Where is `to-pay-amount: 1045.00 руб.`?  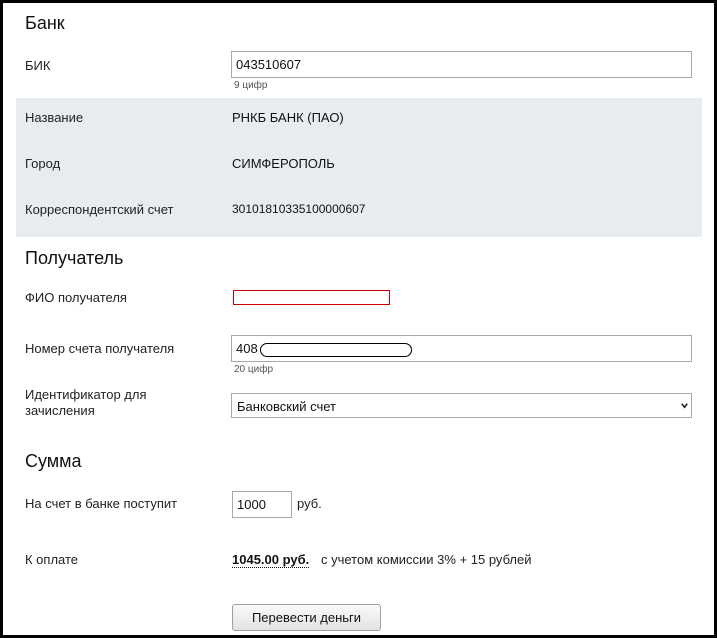 to-pay-amount: 1045.00 руб. is located at coordinates (271, 560).